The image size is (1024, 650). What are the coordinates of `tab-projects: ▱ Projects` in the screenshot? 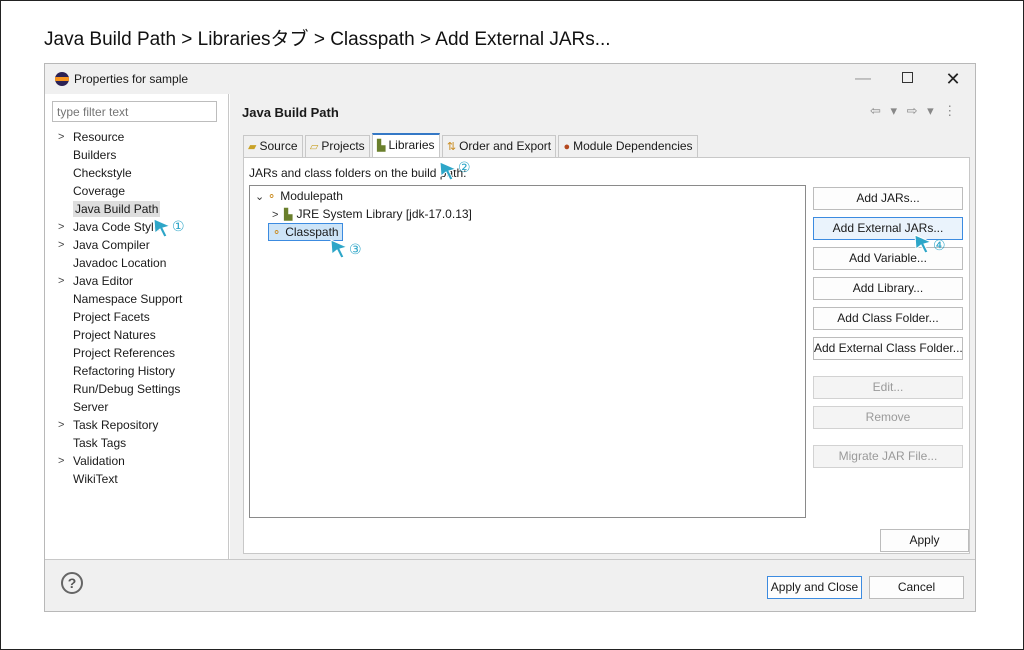 It's located at (337, 146).